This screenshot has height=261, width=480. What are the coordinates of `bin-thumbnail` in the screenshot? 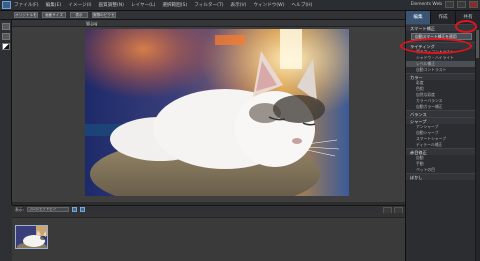 It's located at (31, 237).